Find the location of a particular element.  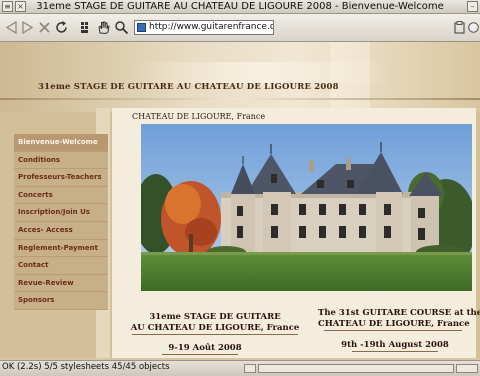

hand-icon is located at coordinates (103, 27).